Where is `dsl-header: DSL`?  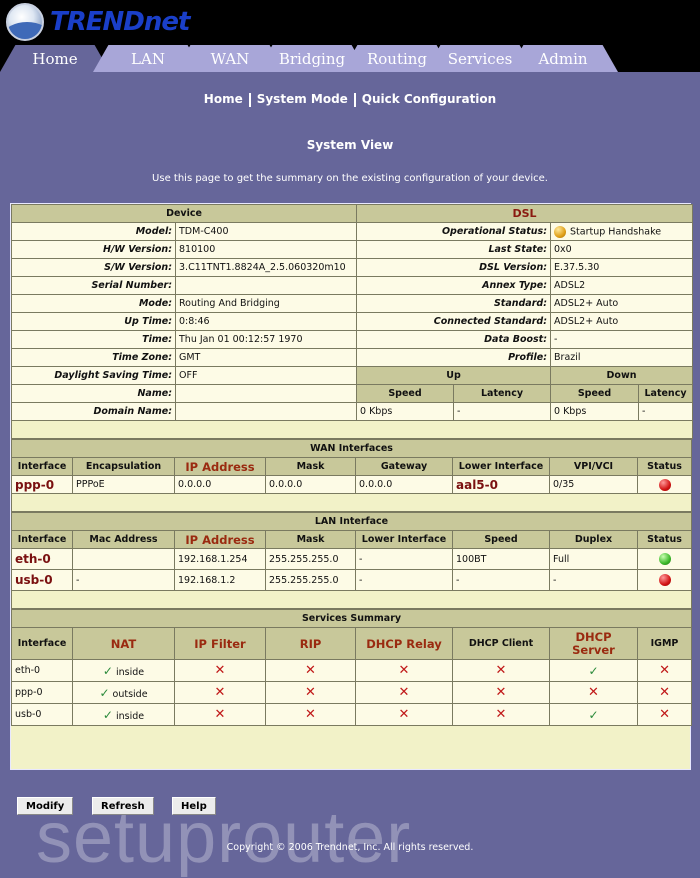 dsl-header: DSL is located at coordinates (525, 213).